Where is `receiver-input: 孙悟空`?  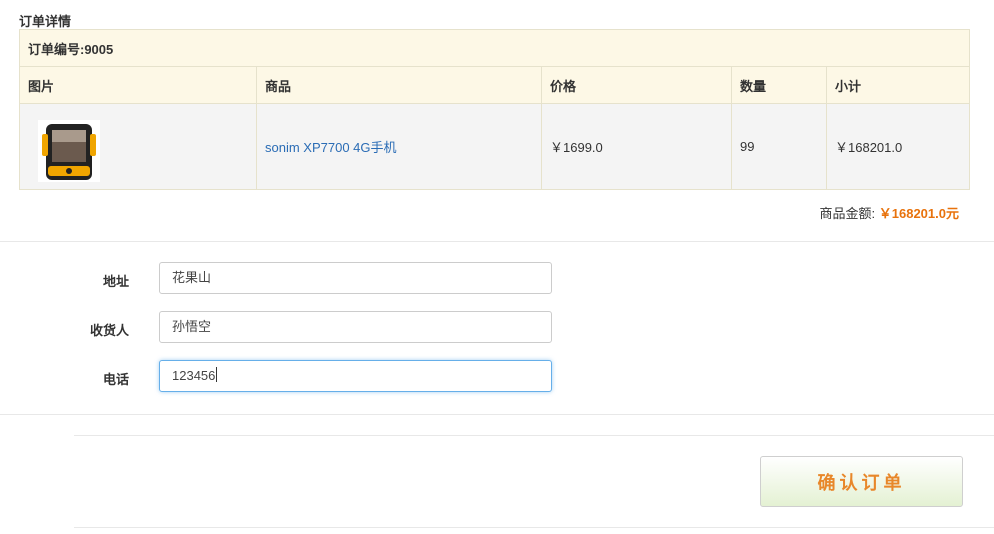
receiver-input: 孙悟空 is located at coordinates (355, 327).